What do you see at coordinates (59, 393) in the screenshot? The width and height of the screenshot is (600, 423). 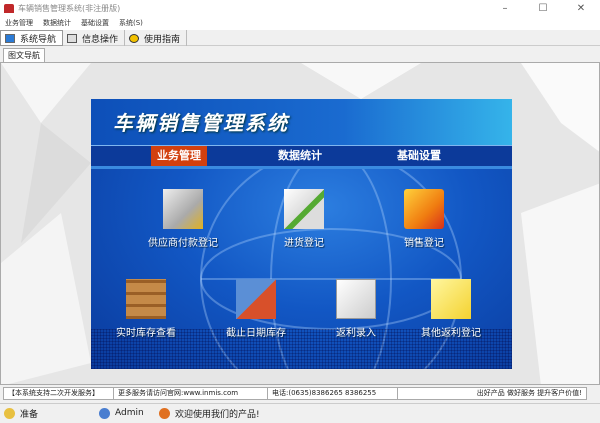 I see `info-dev-service: 【本系统支持二次开发服务】` at bounding box center [59, 393].